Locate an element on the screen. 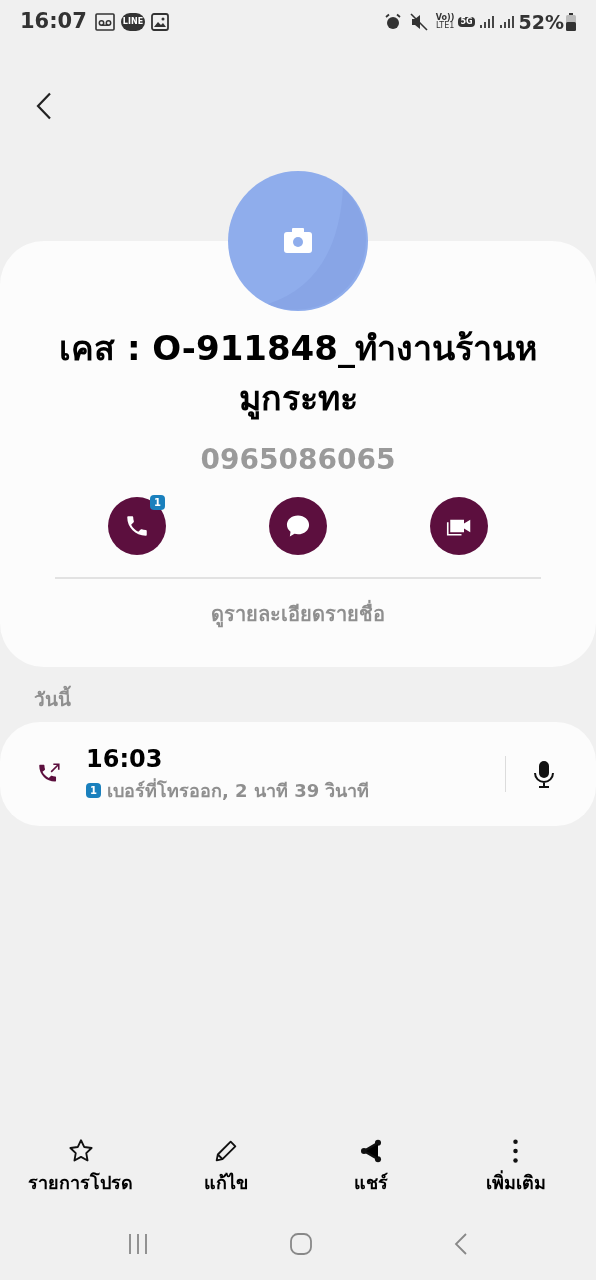  back-icon is located at coordinates (44, 106).